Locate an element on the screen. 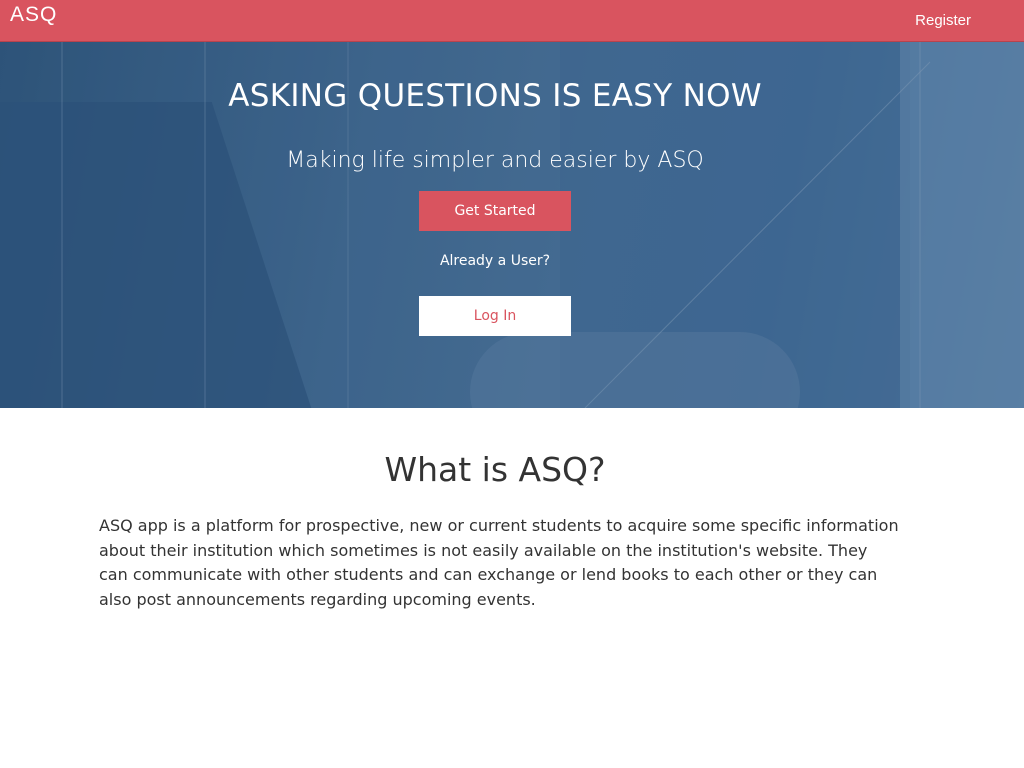  about-heading: What is ASQ? is located at coordinates (495, 469).